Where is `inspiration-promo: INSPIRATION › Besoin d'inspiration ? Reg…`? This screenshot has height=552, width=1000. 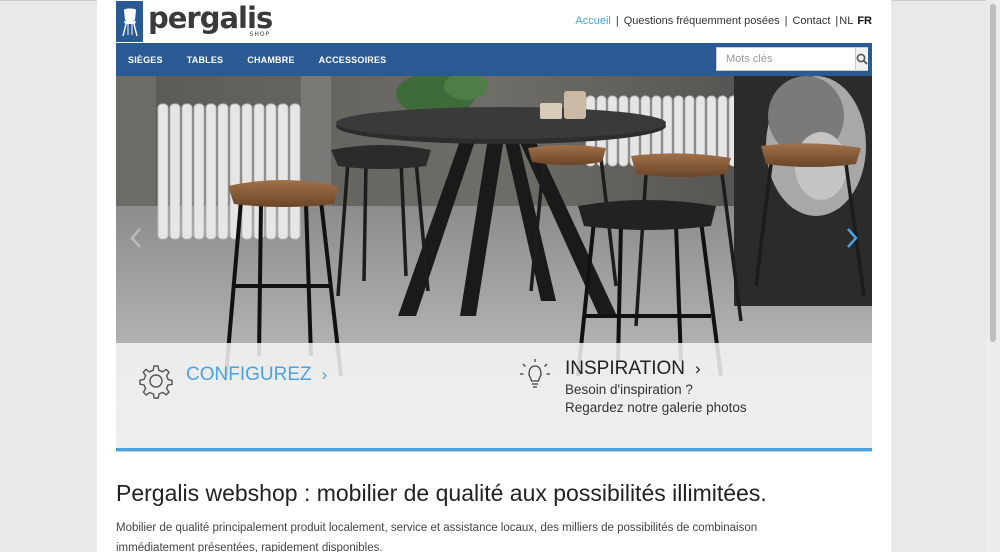
inspiration-promo: INSPIRATION › Besoin d'inspiration ? Reg… is located at coordinates (632, 387).